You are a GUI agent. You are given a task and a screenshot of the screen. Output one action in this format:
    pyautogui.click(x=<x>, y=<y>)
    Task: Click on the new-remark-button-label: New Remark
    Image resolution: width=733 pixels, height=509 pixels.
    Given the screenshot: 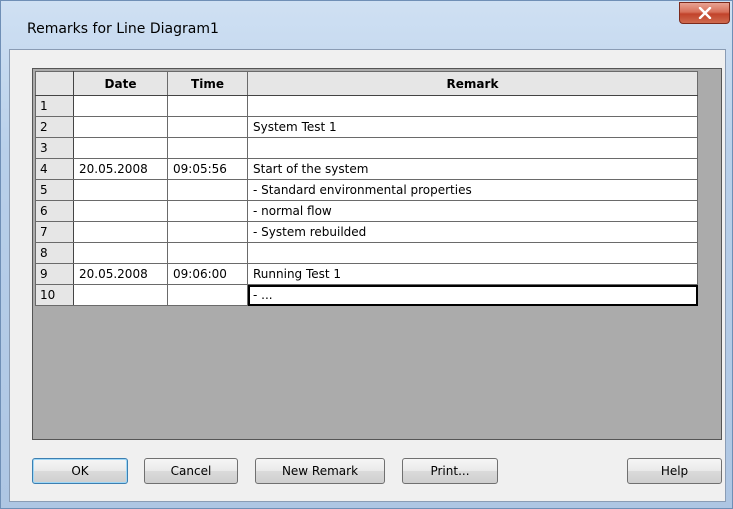 What is the action you would take?
    pyautogui.click(x=320, y=471)
    